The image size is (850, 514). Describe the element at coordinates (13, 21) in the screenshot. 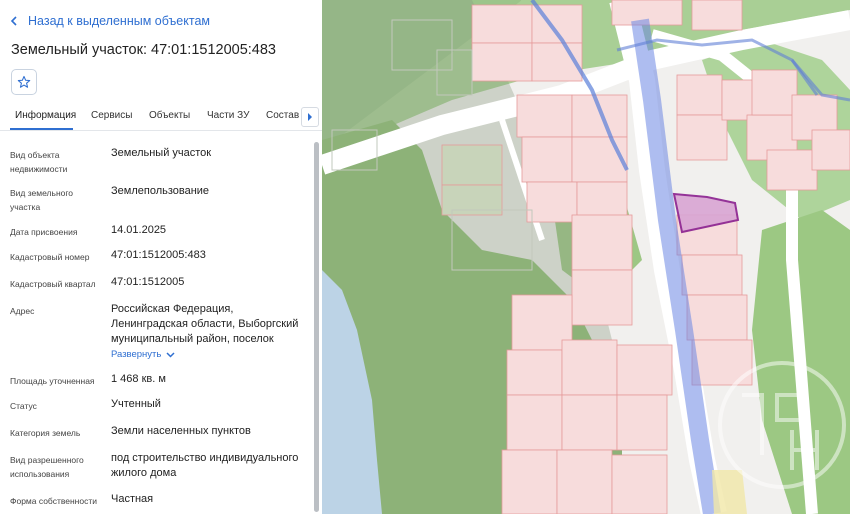

I see `chevron-left-icon` at that location.